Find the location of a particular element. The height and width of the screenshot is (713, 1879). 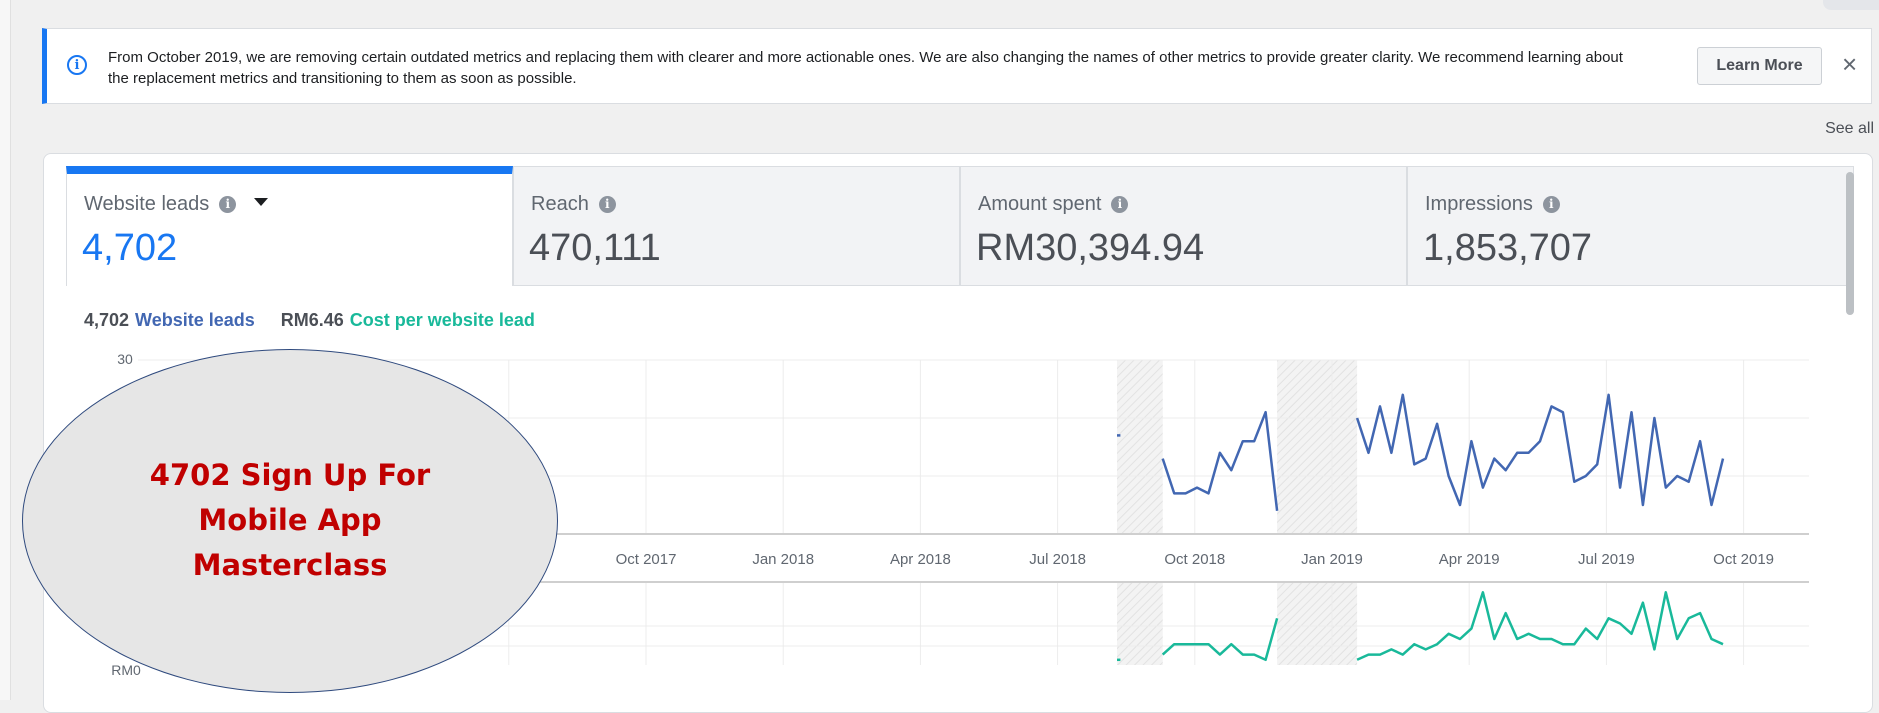

callout-line: Mobile App is located at coordinates (290, 520).